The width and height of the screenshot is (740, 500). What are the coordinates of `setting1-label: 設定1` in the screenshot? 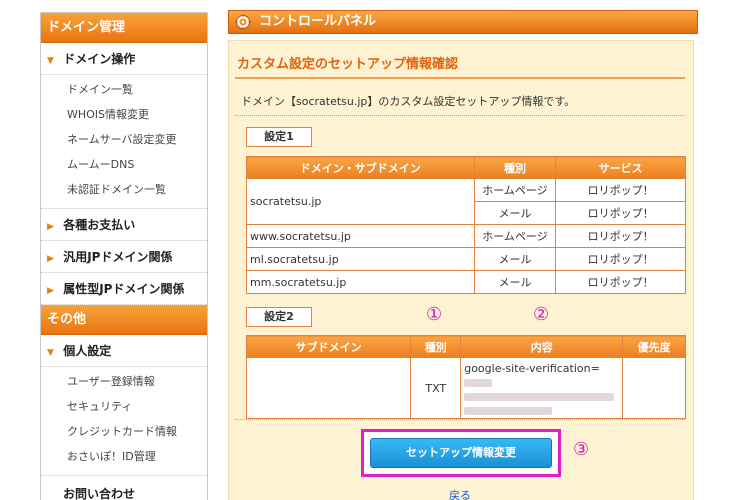 It's located at (279, 137).